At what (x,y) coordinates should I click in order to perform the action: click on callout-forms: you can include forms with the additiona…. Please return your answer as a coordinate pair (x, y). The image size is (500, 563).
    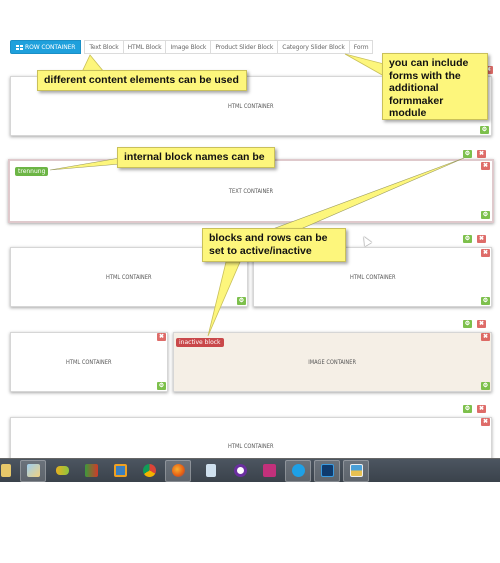
    Looking at the image, I should click on (435, 86).